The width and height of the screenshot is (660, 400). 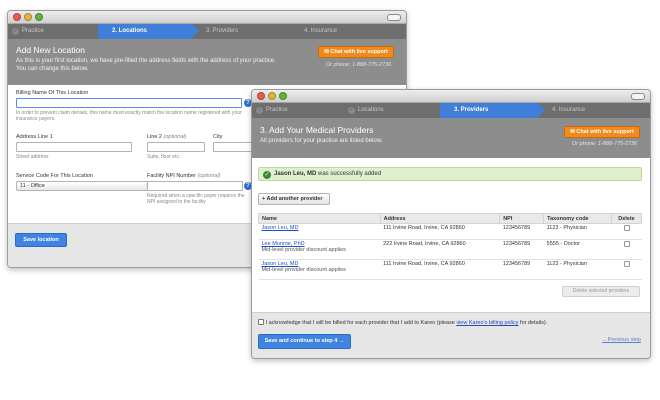 What do you see at coordinates (440, 218) in the screenshot?
I see `column-header: Address` at bounding box center [440, 218].